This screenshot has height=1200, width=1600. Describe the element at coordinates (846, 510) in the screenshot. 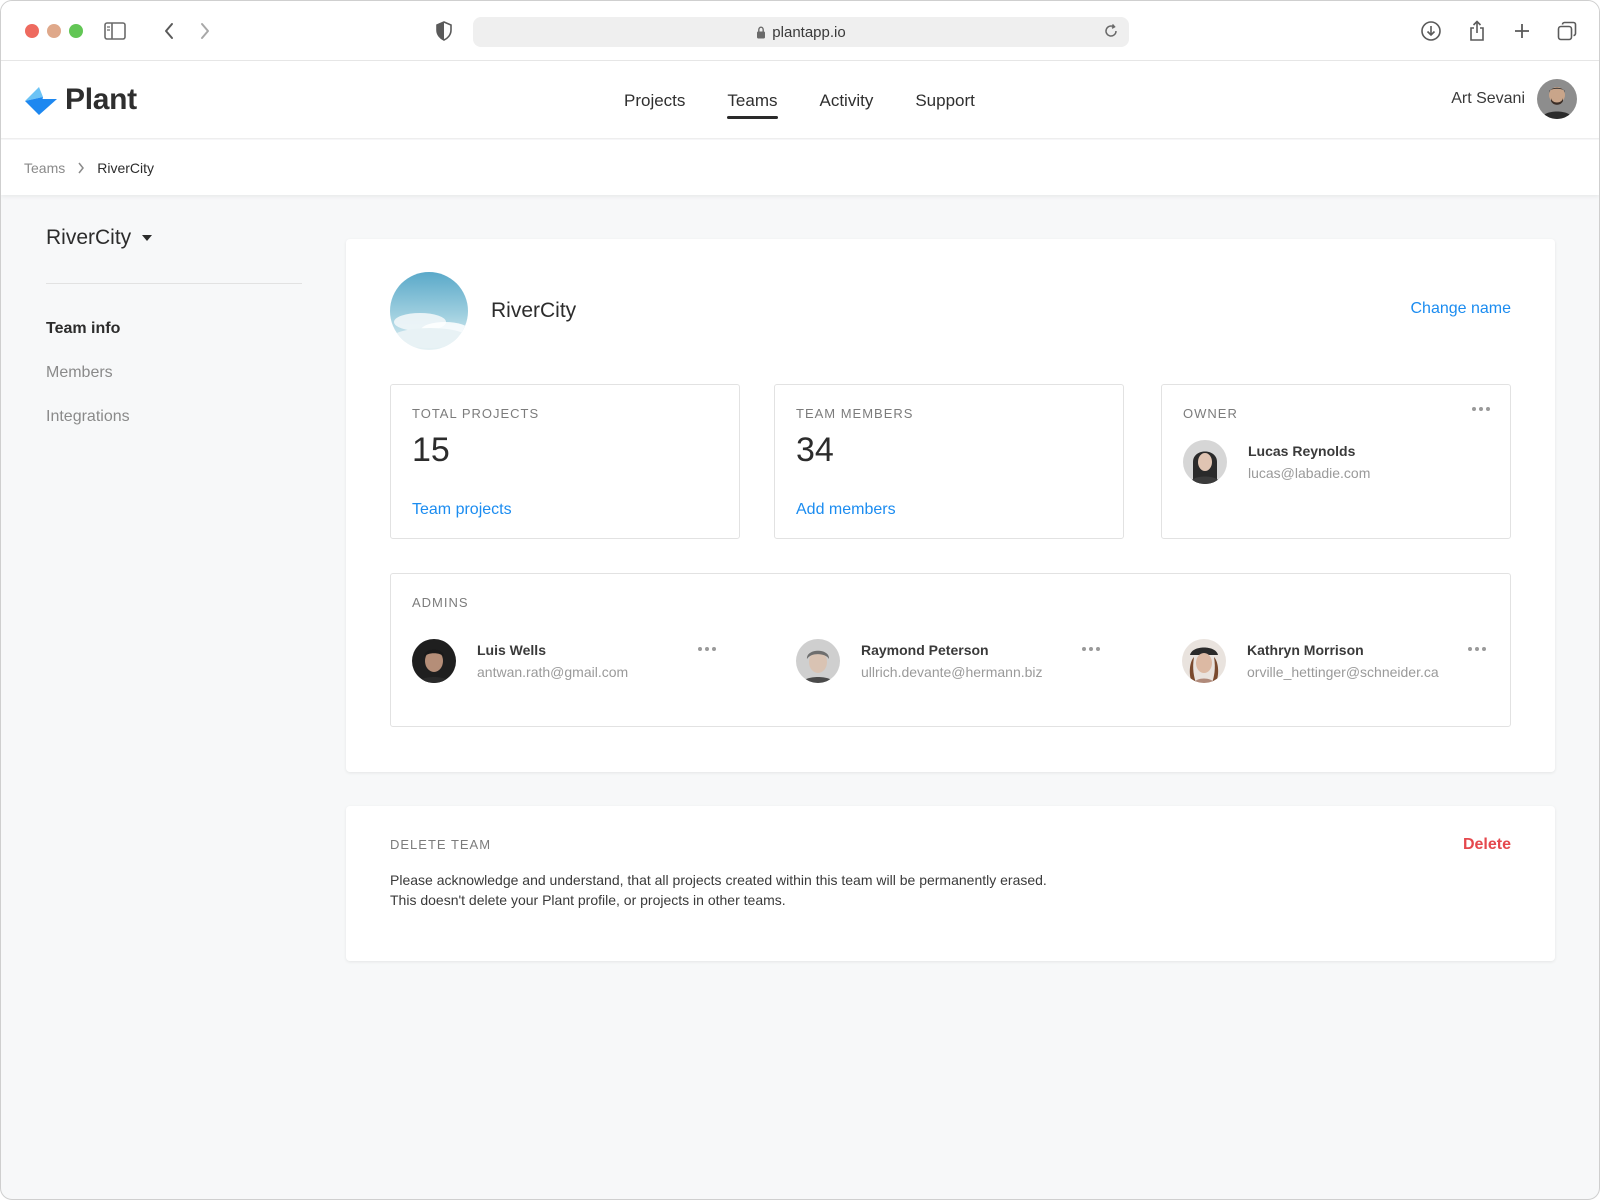

I see `add-members-link: Add members` at that location.